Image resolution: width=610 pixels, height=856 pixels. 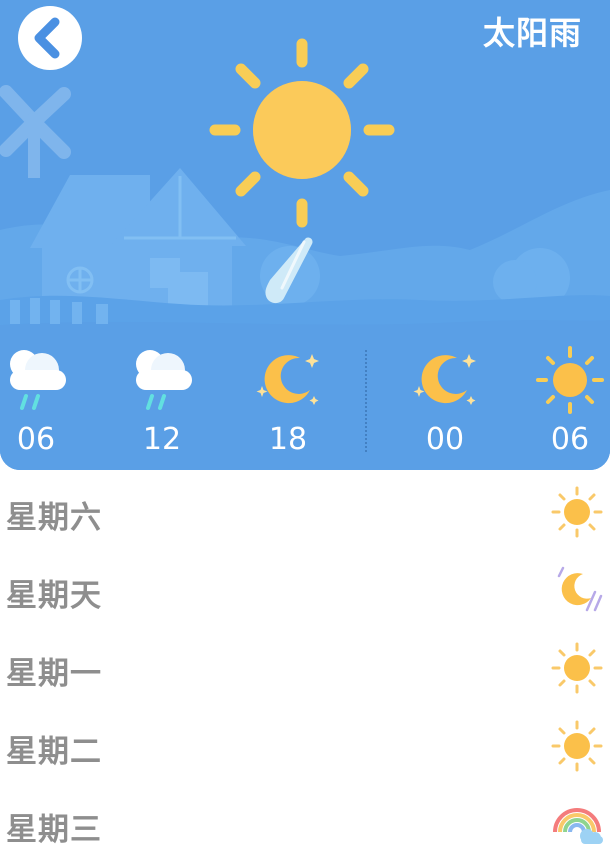 What do you see at coordinates (54, 596) in the screenshot?
I see `day-label: 星期天` at bounding box center [54, 596].